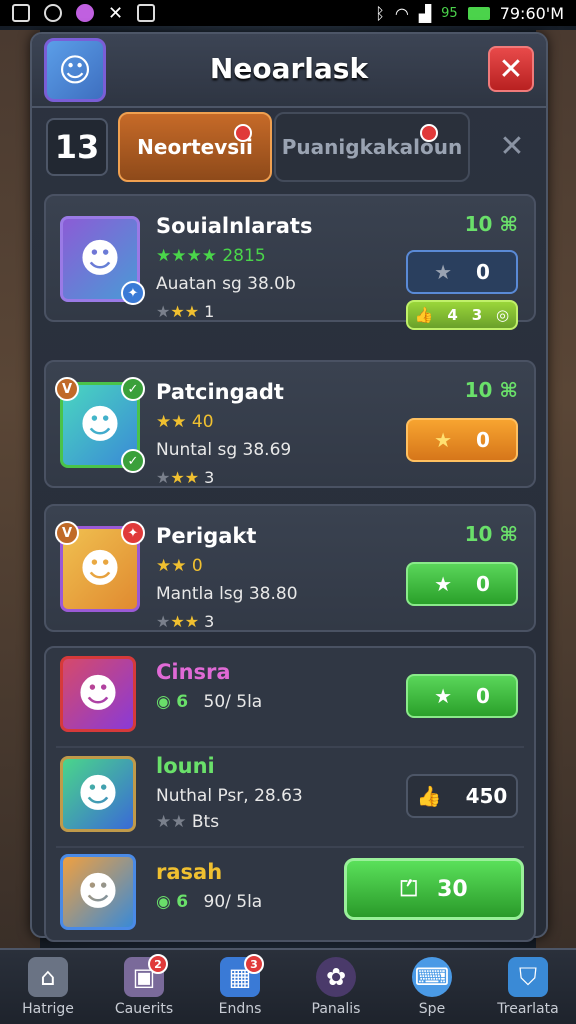 This screenshot has width=576, height=1024. I want to click on progress-total: 90/ 5la, so click(233, 902).